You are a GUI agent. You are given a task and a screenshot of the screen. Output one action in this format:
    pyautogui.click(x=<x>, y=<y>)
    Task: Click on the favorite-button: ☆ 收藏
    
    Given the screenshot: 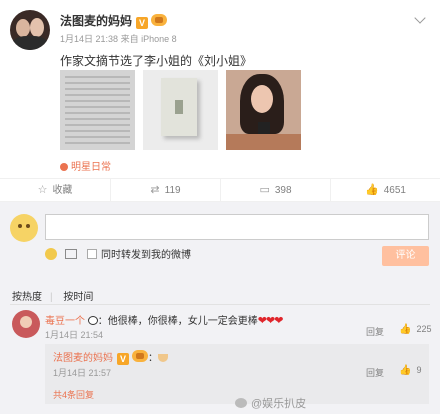 What is the action you would take?
    pyautogui.click(x=55, y=190)
    